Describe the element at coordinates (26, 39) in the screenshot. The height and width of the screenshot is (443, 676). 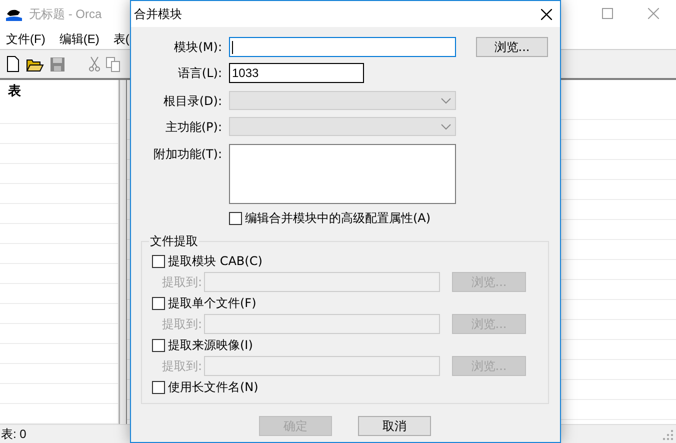
I see `menu-item: 文件(F)` at that location.